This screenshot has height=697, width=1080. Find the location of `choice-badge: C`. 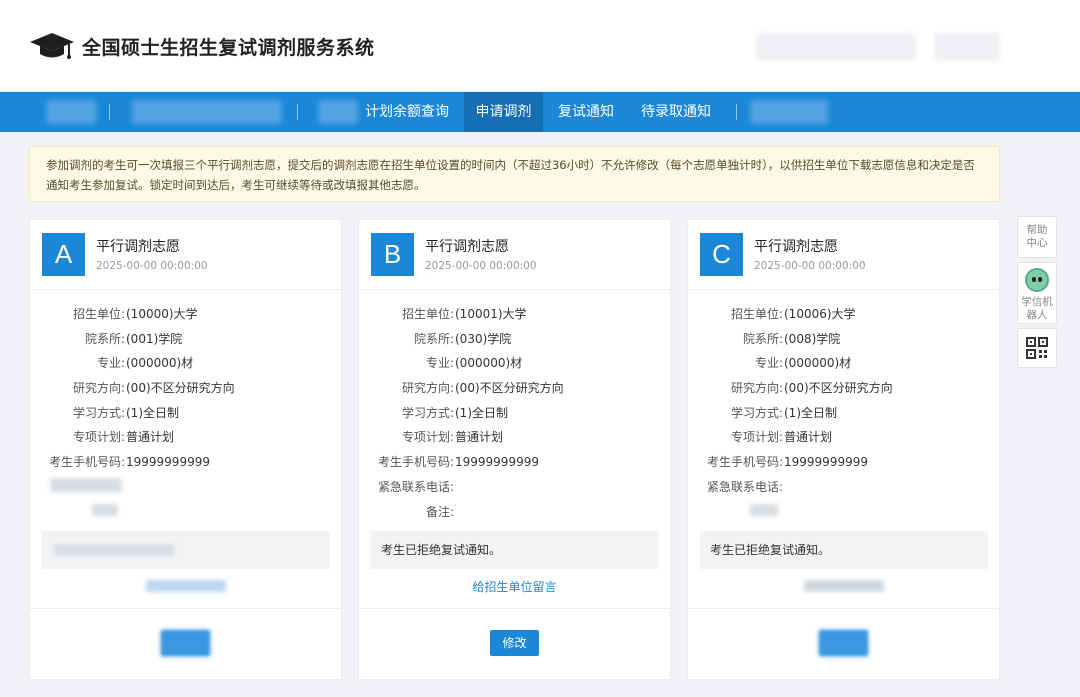

choice-badge: C is located at coordinates (721, 254).